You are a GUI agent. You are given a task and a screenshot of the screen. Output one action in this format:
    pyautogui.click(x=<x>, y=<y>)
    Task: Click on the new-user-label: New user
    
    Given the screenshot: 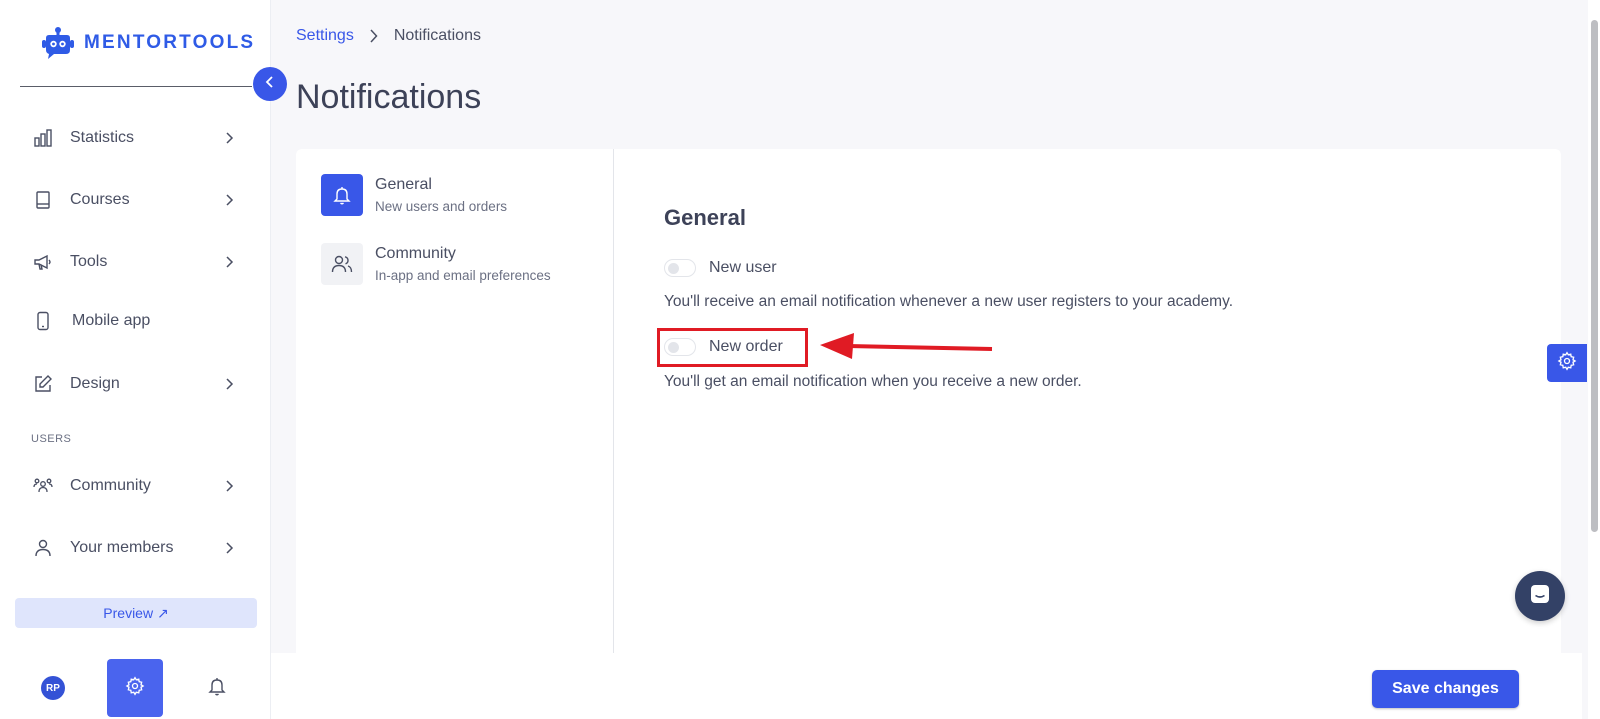 What is the action you would take?
    pyautogui.click(x=743, y=267)
    